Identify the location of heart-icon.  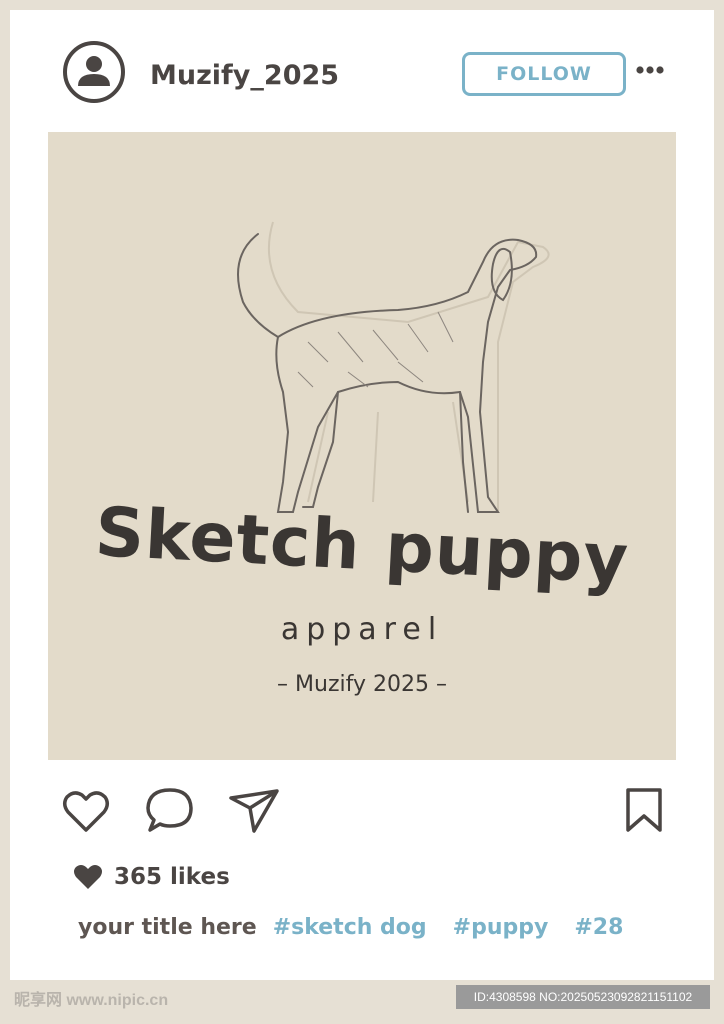
(86, 812).